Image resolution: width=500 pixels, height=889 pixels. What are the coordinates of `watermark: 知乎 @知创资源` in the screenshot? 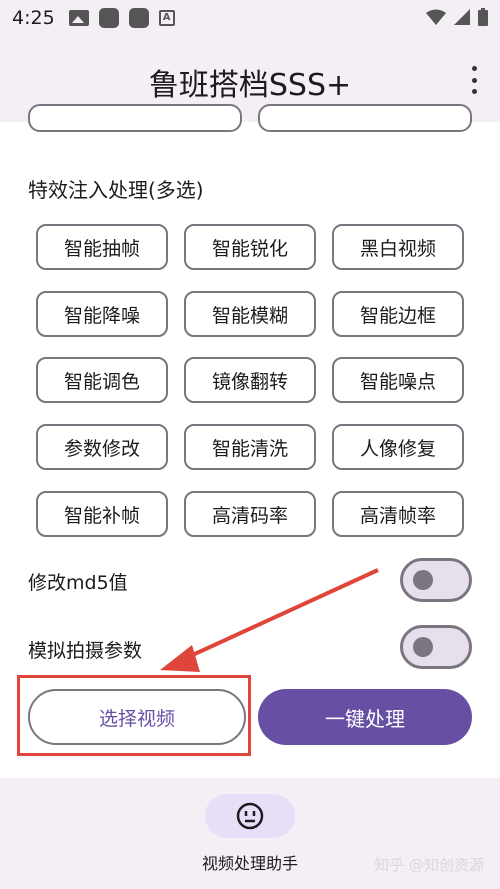 It's located at (429, 865).